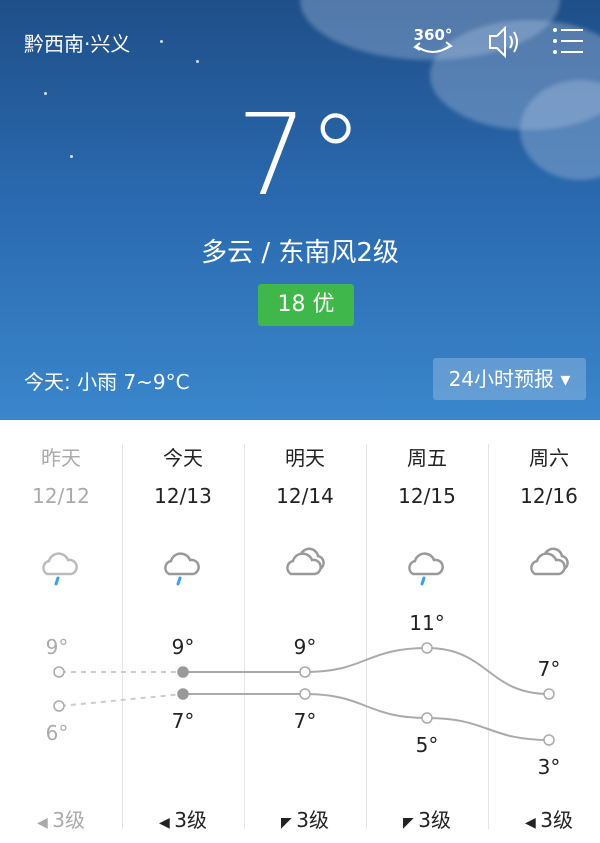 This screenshot has width=600, height=843. I want to click on high-temp-line, so click(366, 670).